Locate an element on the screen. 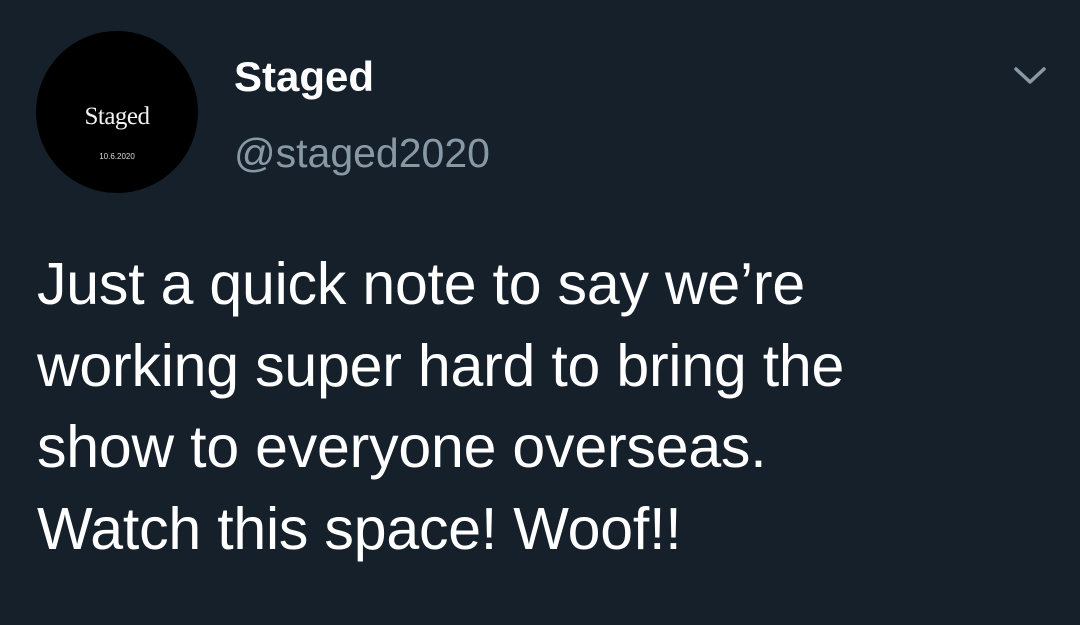  chevron-down-icon is located at coordinates (1030, 75).